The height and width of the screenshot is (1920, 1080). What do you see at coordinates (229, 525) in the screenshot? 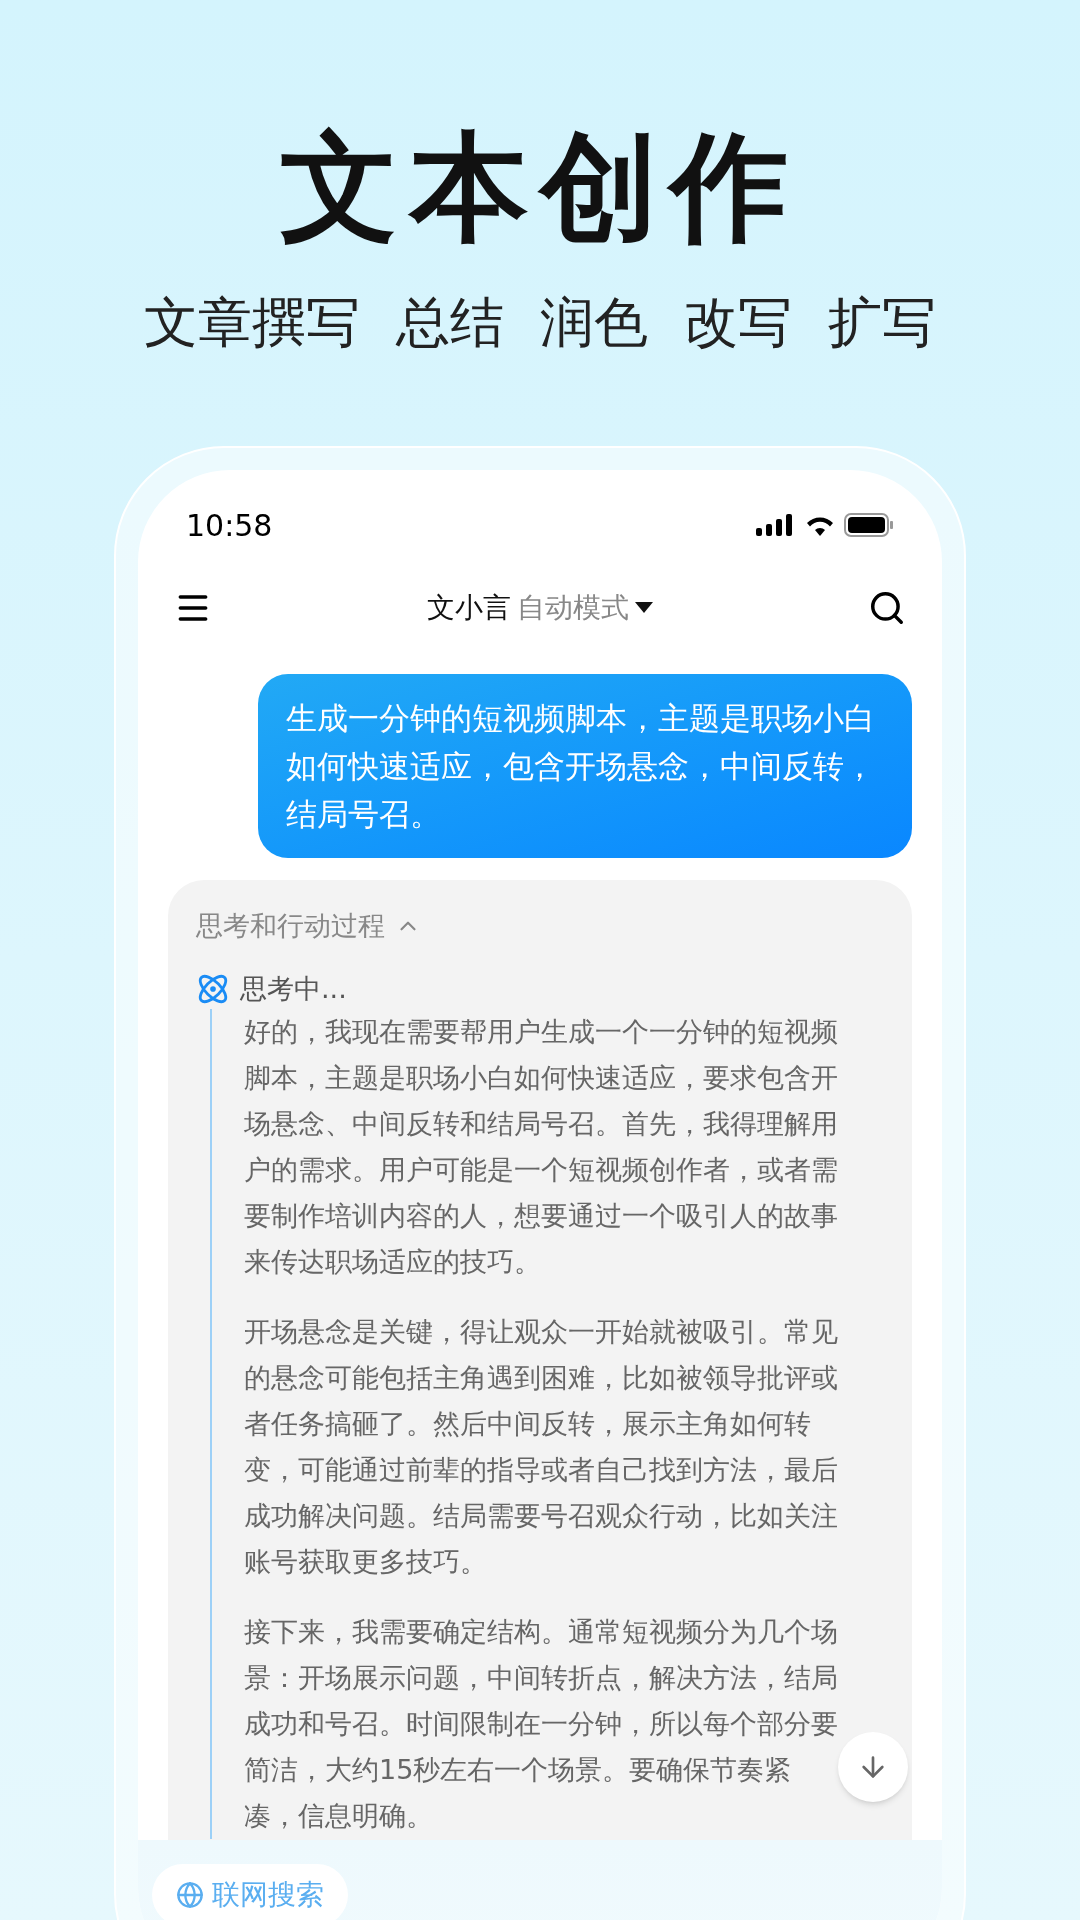
I see `status-time: 10:58` at bounding box center [229, 525].